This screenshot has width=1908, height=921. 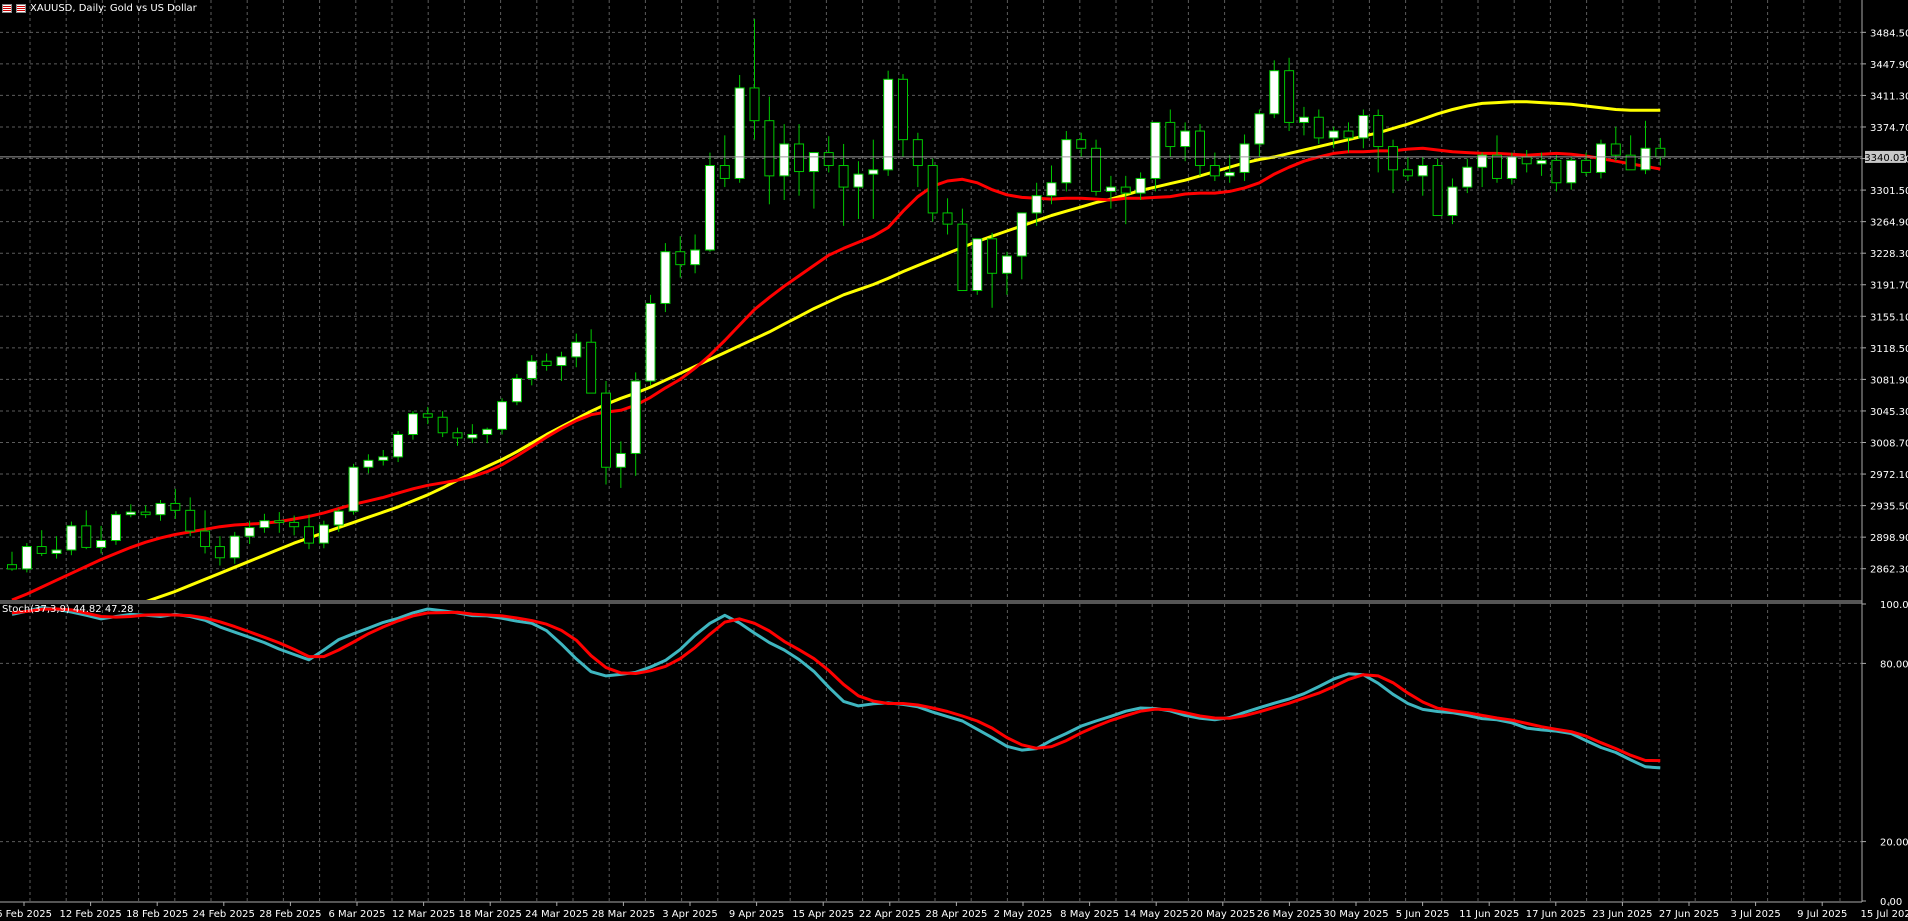 What do you see at coordinates (1889, 191) in the screenshot?
I see `price-tick-label: 3301.50` at bounding box center [1889, 191].